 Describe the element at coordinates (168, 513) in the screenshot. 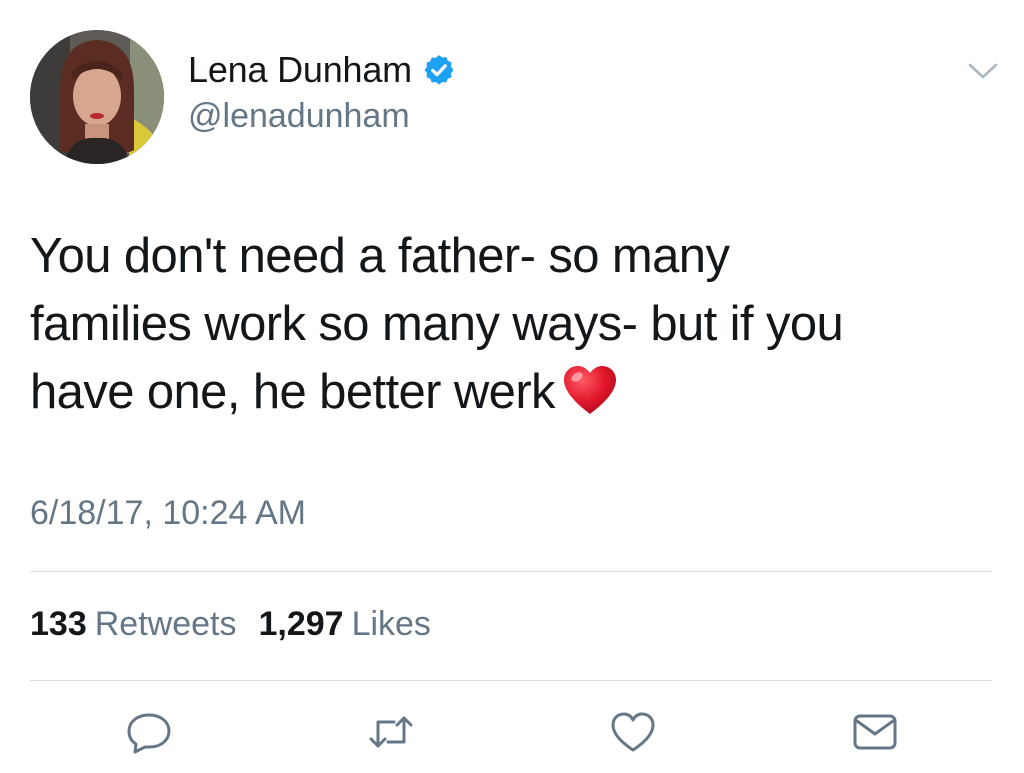

I see `tweet-timestamp: 6/18/17, 10:24 AM` at that location.